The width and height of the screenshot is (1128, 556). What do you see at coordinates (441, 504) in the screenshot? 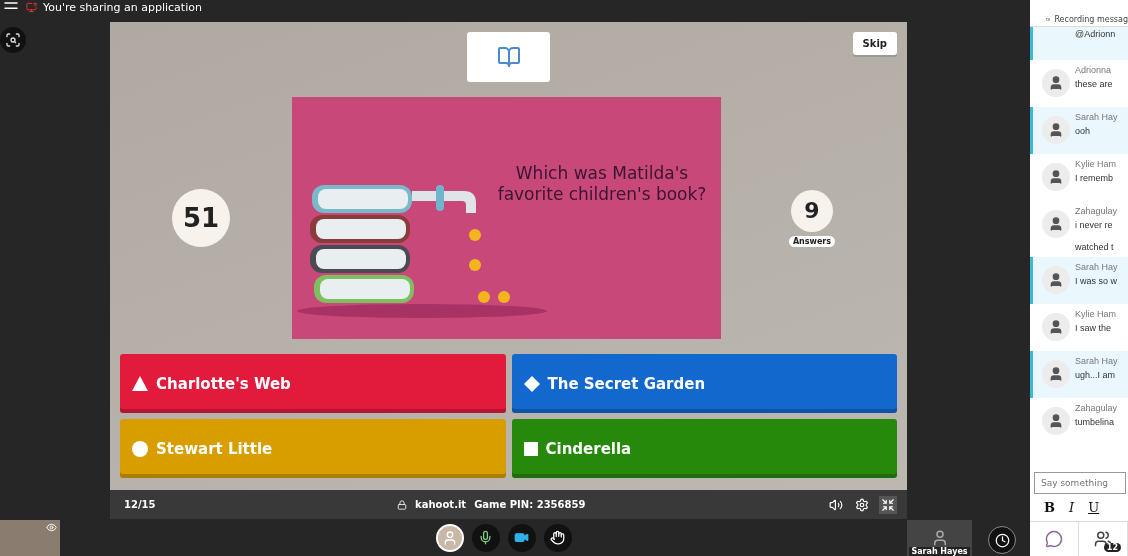
I see `site-address: kahoot.it` at bounding box center [441, 504].